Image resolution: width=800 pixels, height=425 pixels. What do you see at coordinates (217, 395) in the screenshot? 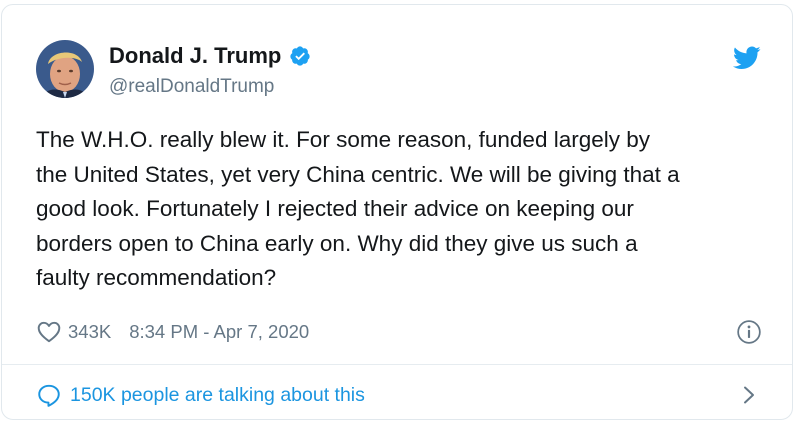
I see `conversation-count-label: 150K people are talking about this` at bounding box center [217, 395].